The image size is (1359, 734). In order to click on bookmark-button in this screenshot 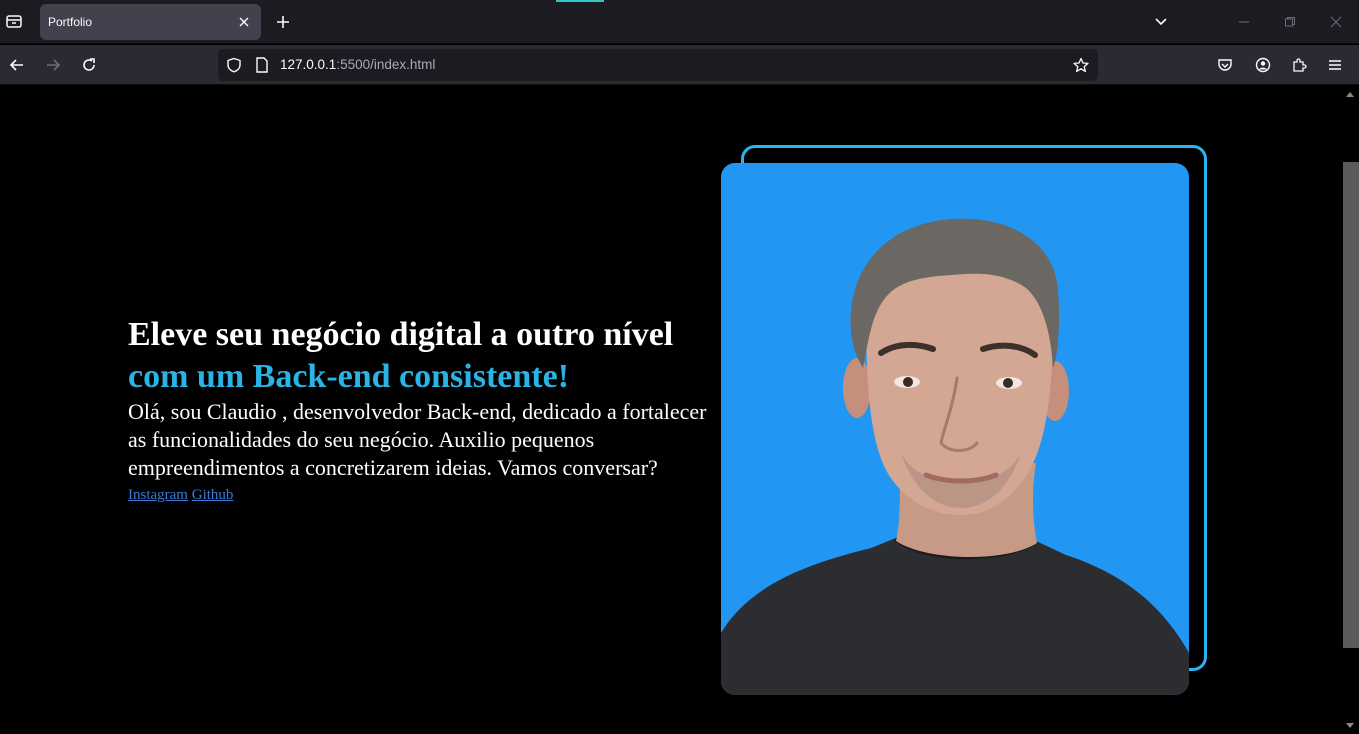, I will do `click(1081, 65)`.